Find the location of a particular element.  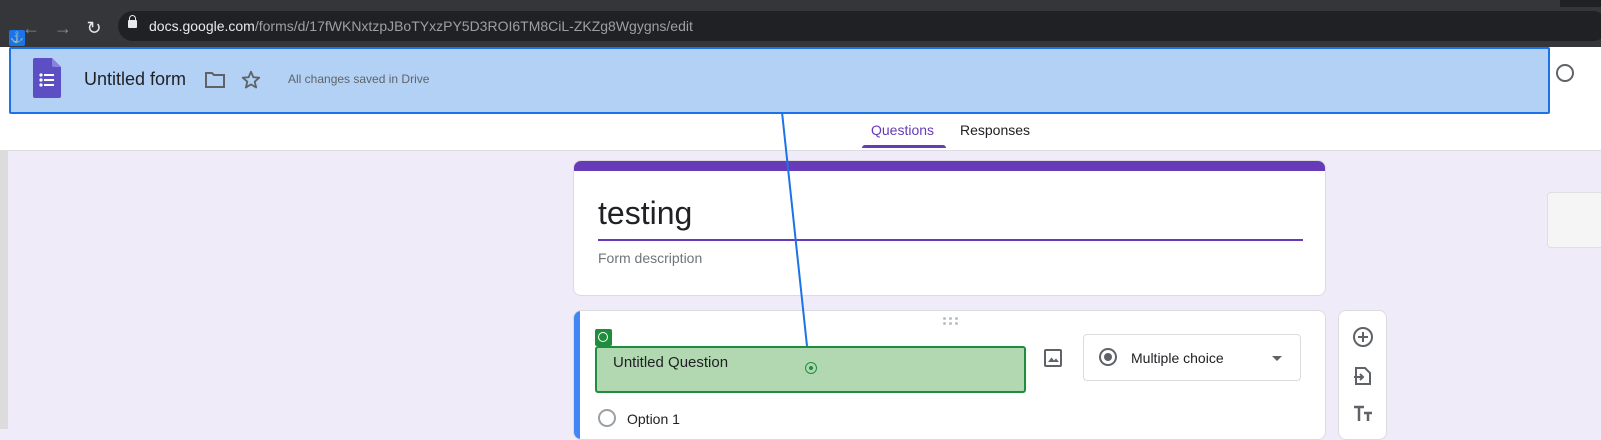

target-icon is located at coordinates (811, 368).